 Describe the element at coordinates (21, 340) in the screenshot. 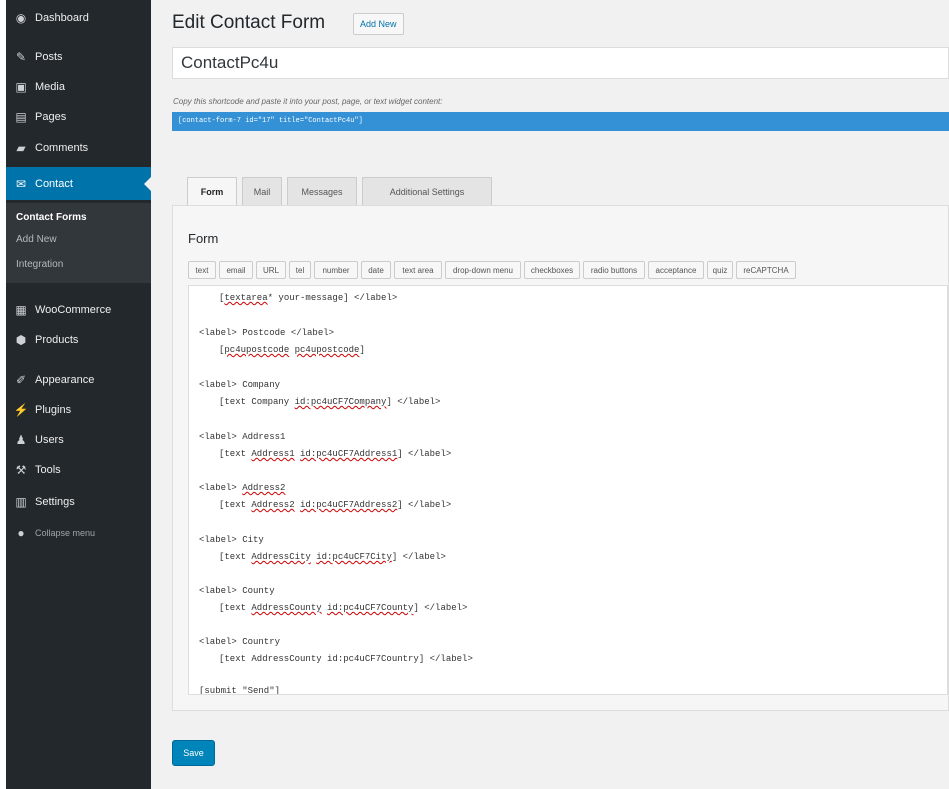

I see `products-icon: ⬢` at that location.